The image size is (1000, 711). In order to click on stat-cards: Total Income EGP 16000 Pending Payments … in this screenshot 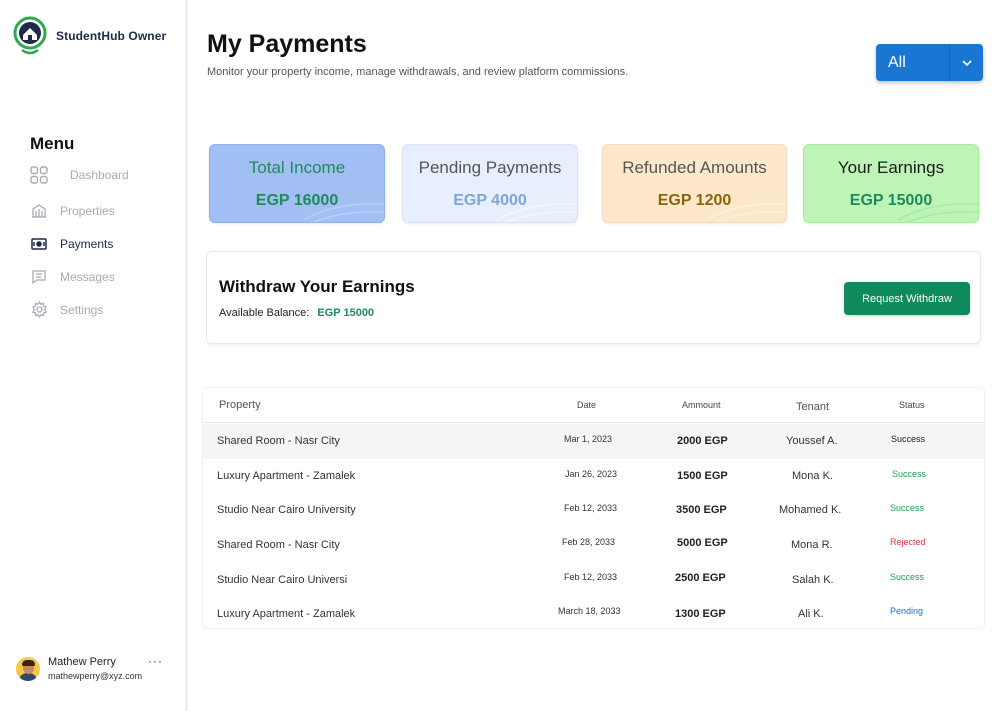, I will do `click(594, 183)`.